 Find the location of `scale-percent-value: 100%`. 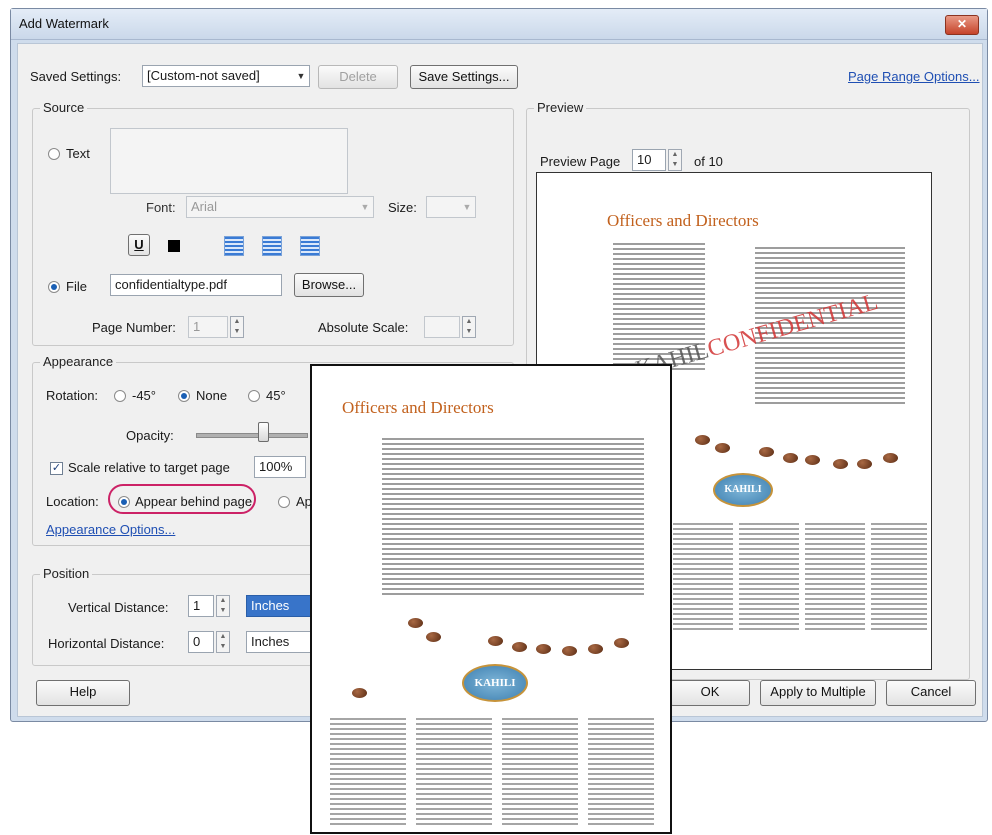

scale-percent-value: 100% is located at coordinates (276, 466).